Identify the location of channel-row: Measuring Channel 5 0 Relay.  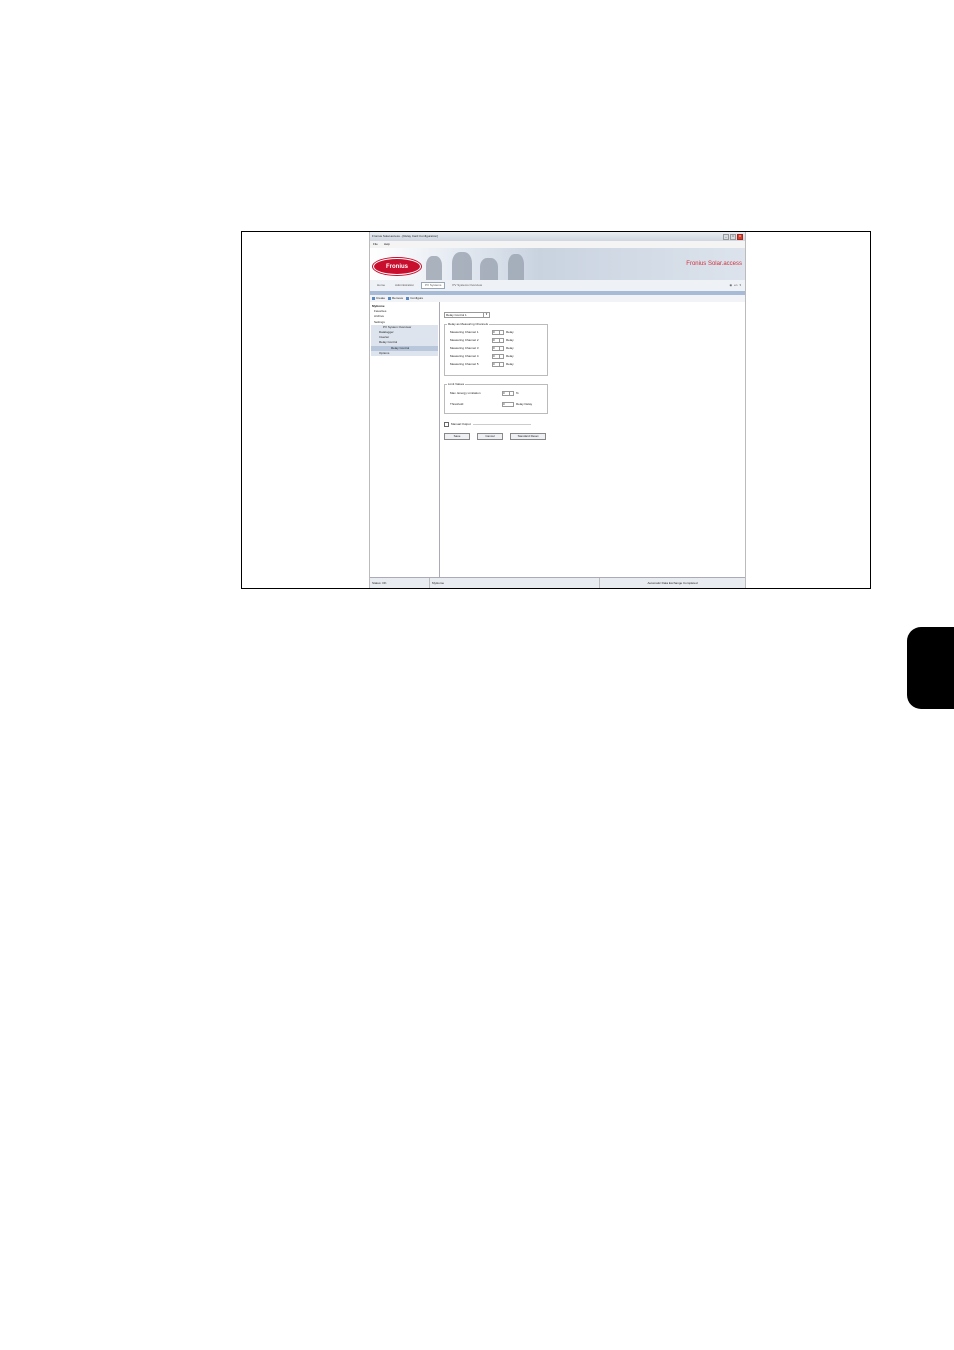
(482, 364).